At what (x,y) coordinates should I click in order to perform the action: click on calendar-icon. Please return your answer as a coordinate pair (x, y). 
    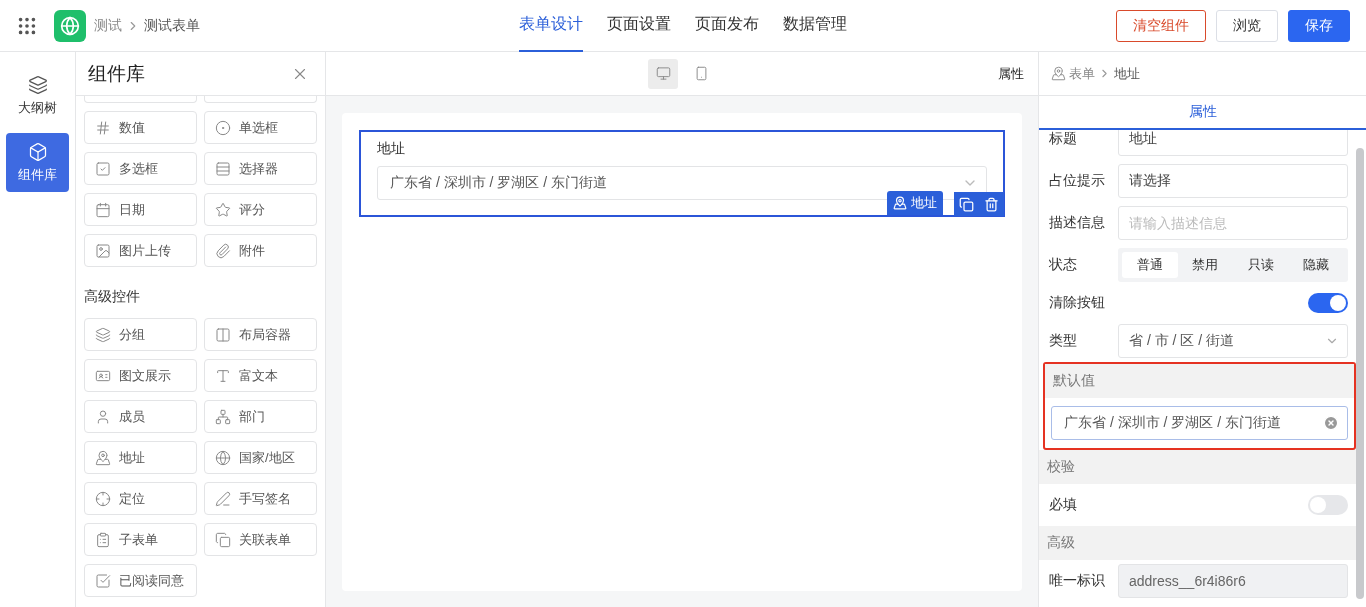
    Looking at the image, I should click on (103, 209).